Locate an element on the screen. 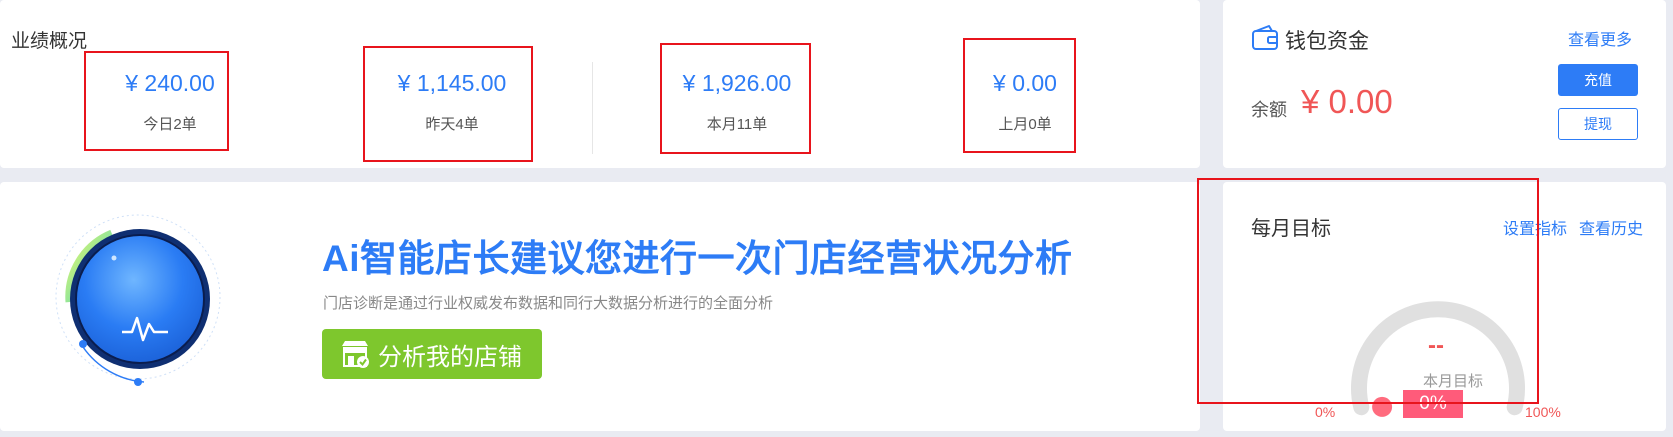 Image resolution: width=1673 pixels, height=437 pixels. gauge-max-label: 100% is located at coordinates (1543, 412).